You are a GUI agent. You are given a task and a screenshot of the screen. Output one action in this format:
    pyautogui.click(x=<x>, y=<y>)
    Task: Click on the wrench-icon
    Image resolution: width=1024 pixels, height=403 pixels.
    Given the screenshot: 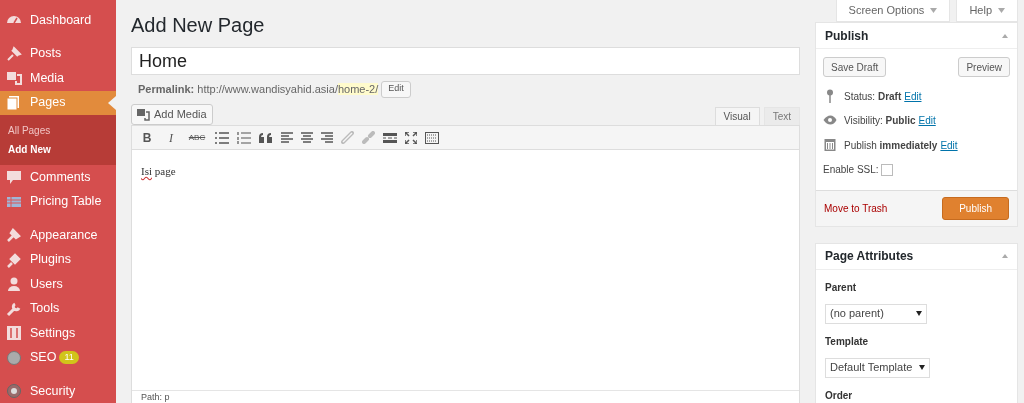 What is the action you would take?
    pyautogui.click(x=14, y=308)
    